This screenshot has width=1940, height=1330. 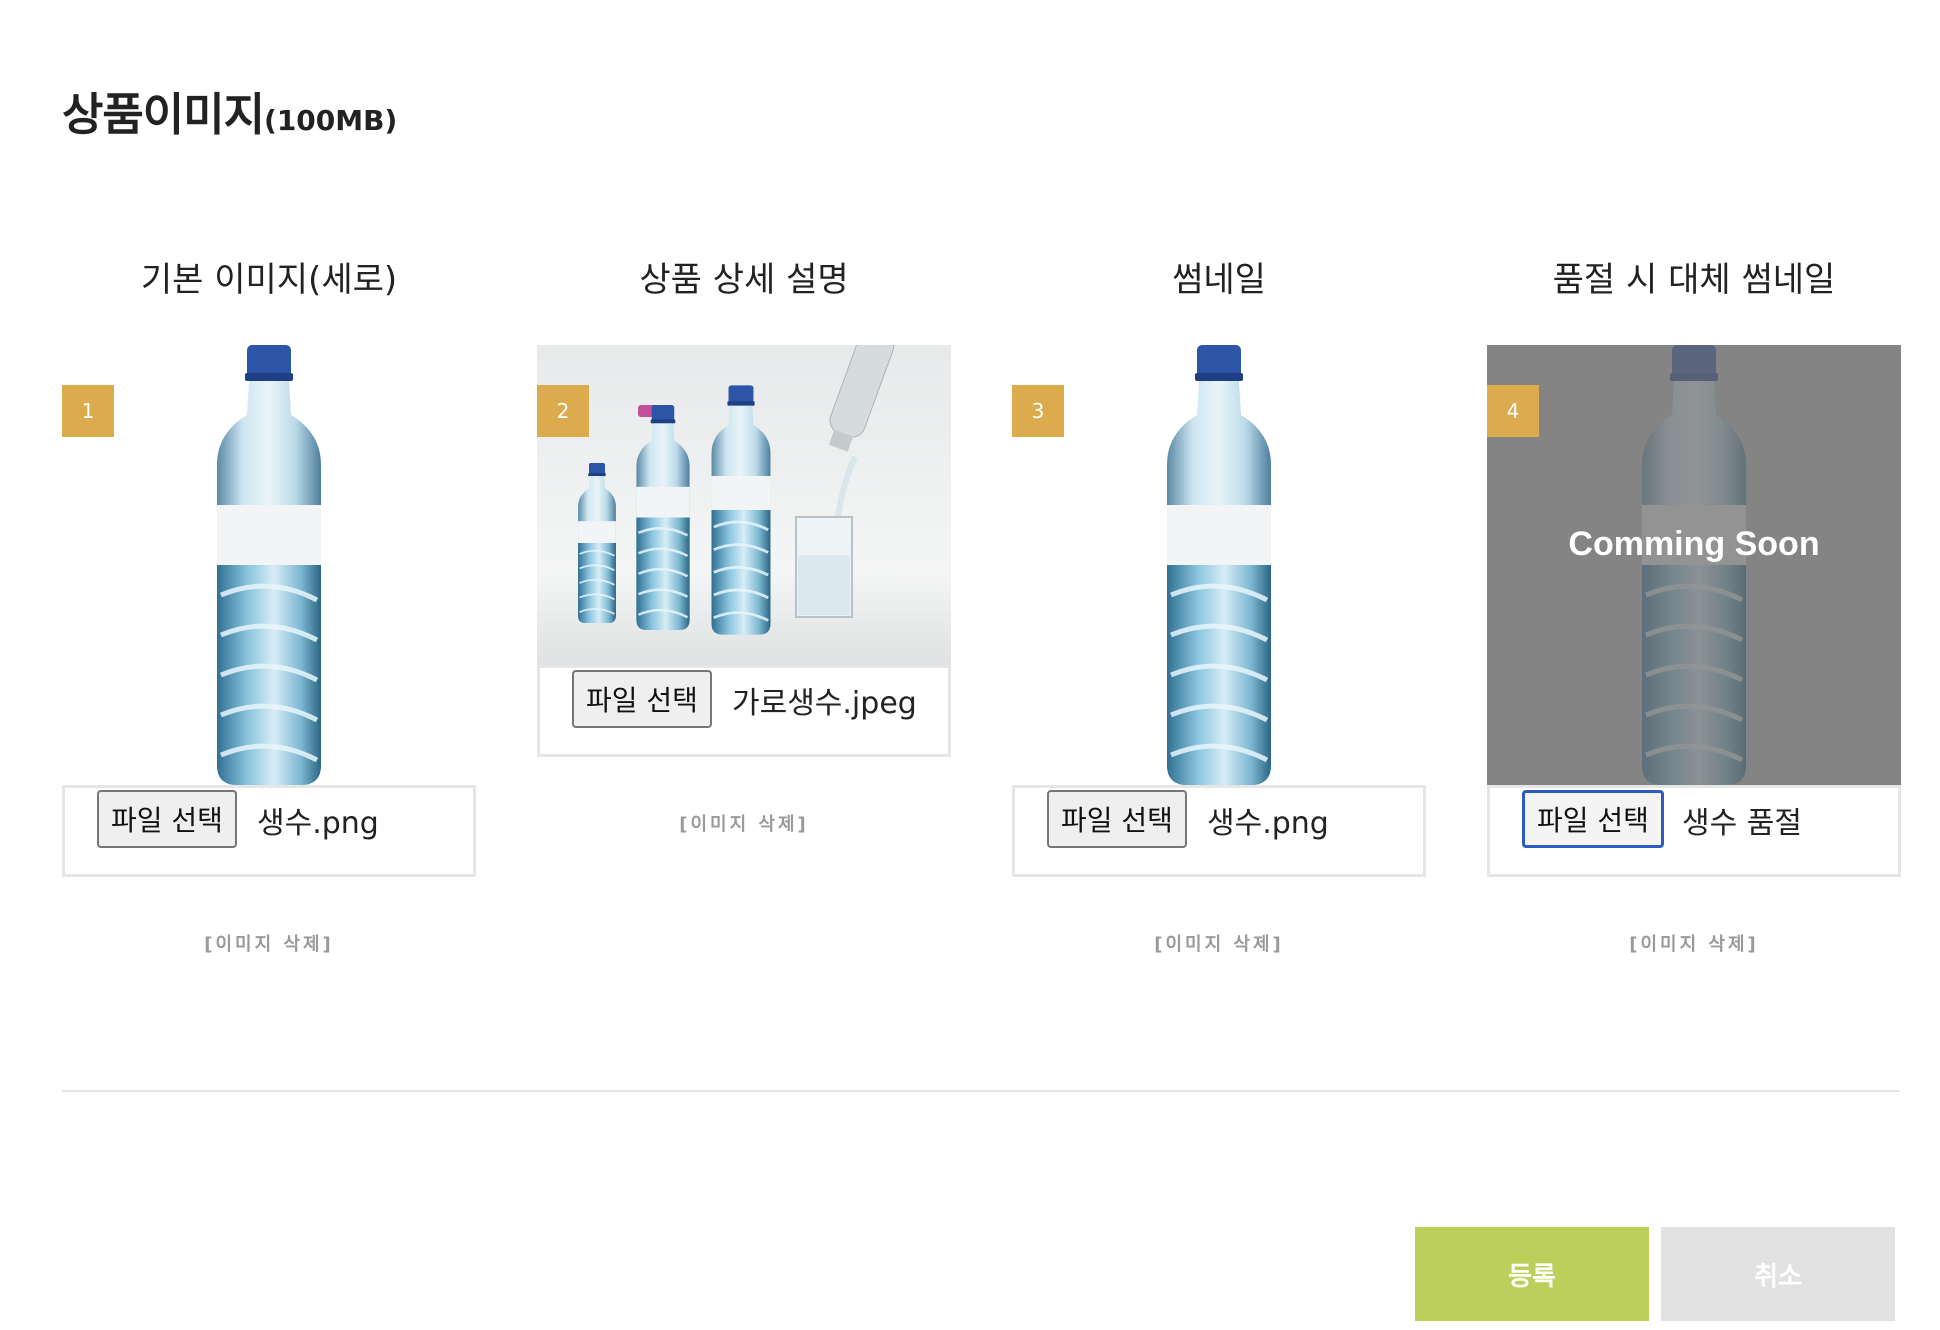 What do you see at coordinates (1513, 411) in the screenshot?
I see `slot-4-number-badge: 4` at bounding box center [1513, 411].